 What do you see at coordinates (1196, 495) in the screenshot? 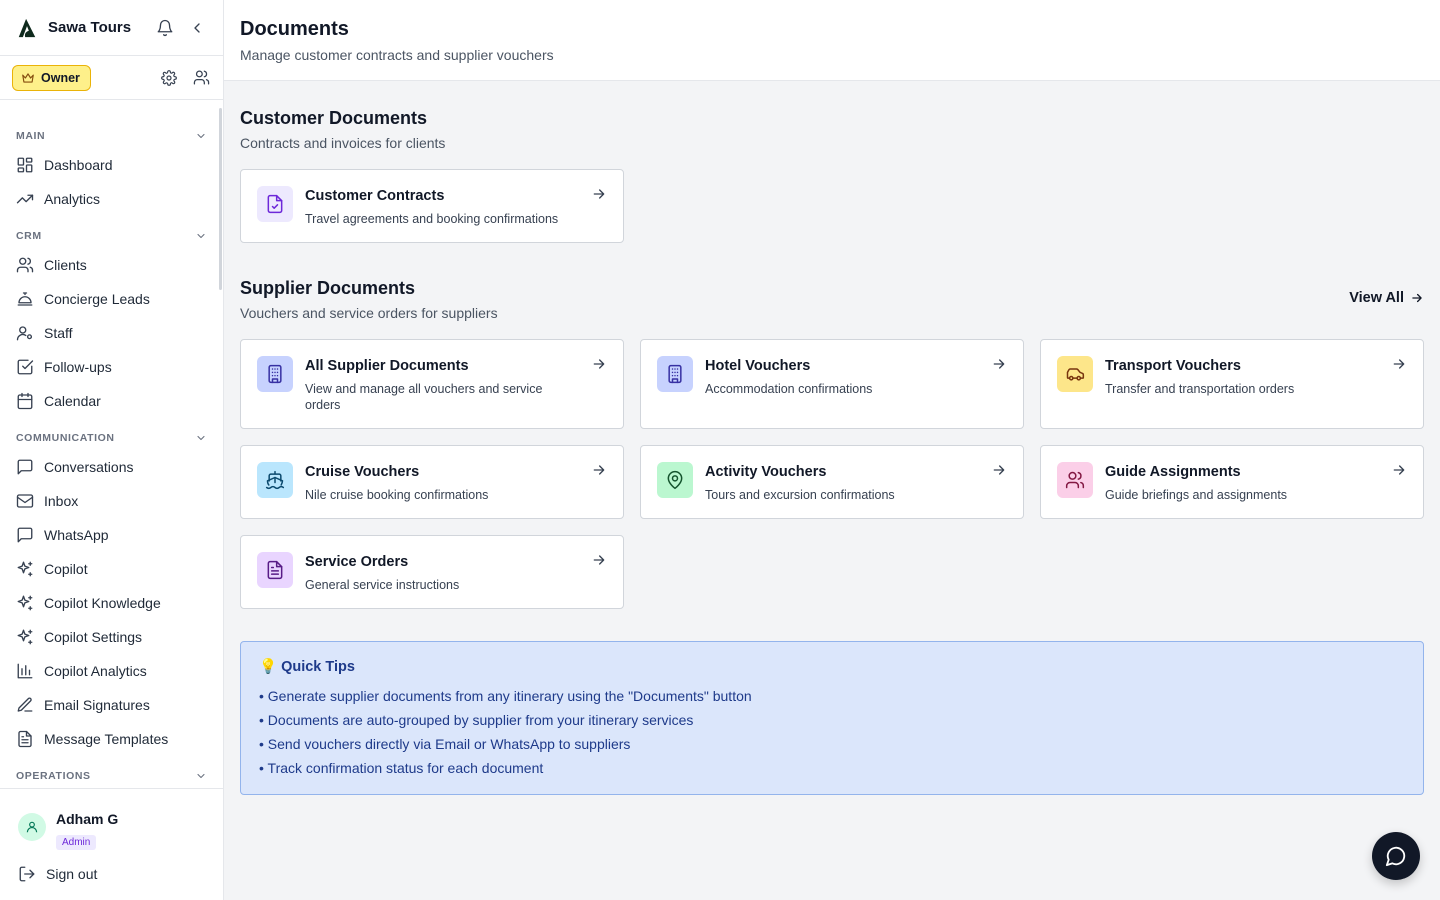
I see `card-description: Guide briefings and assignments` at bounding box center [1196, 495].